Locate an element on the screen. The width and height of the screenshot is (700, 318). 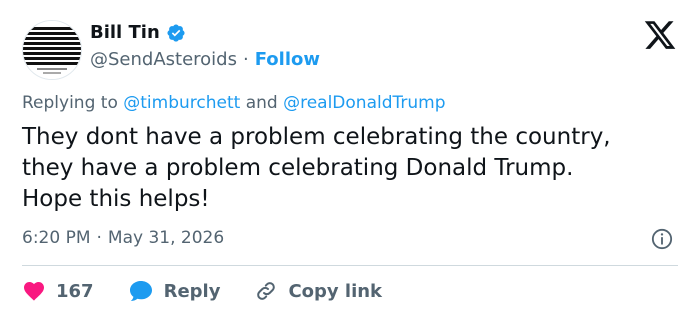
tweet-timestamp: 6:20 PM · May 31, 2026 is located at coordinates (123, 238).